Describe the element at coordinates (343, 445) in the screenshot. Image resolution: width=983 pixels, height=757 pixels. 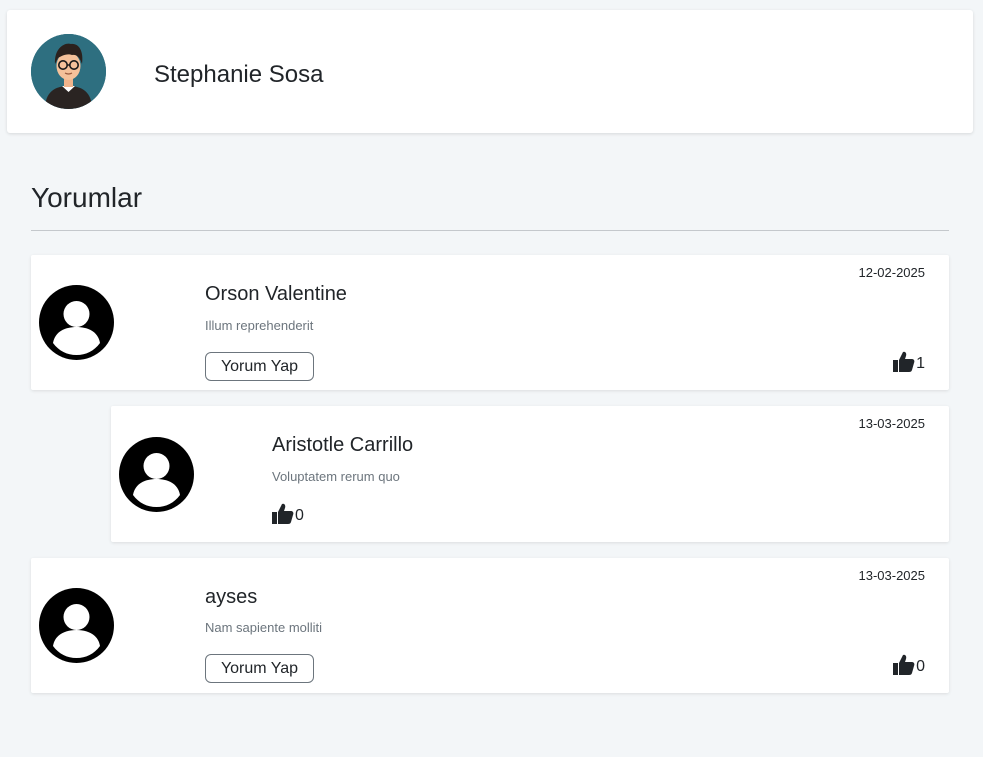
I see `comment-author: Aristotle Carrillo` at that location.